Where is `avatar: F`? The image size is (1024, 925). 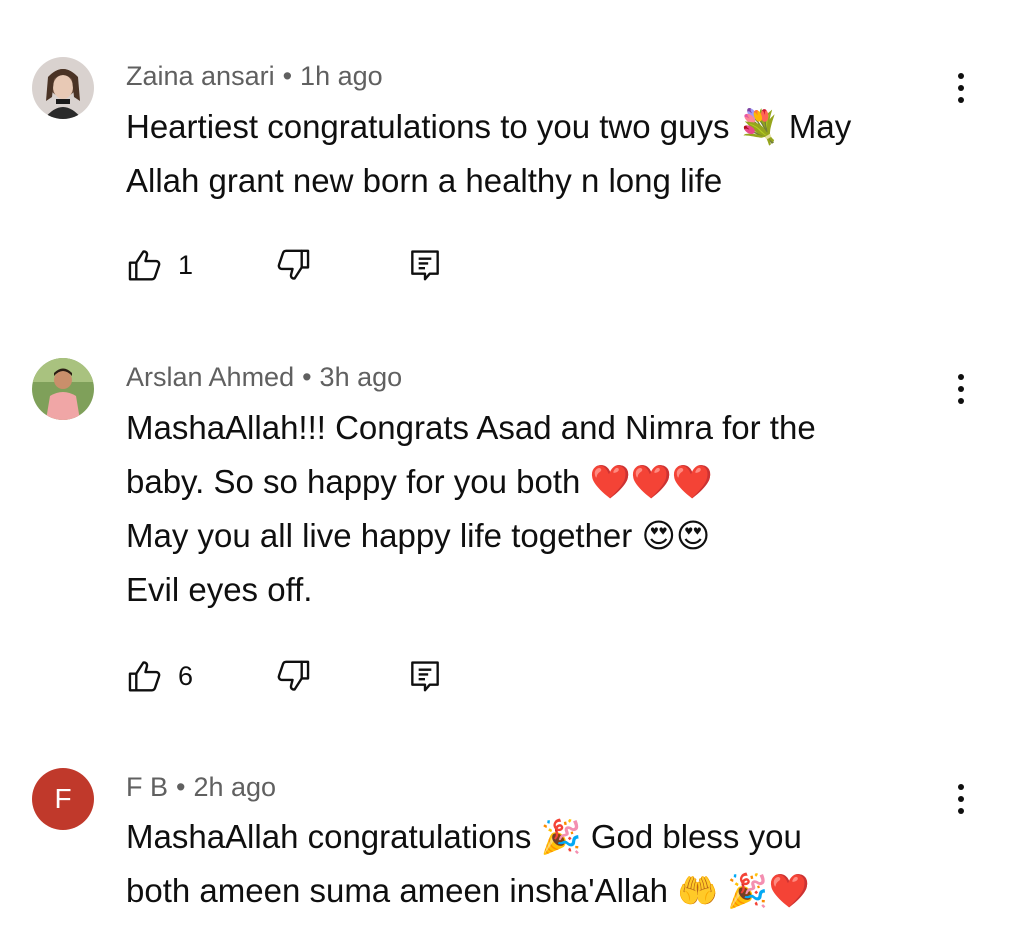 avatar: F is located at coordinates (63, 799).